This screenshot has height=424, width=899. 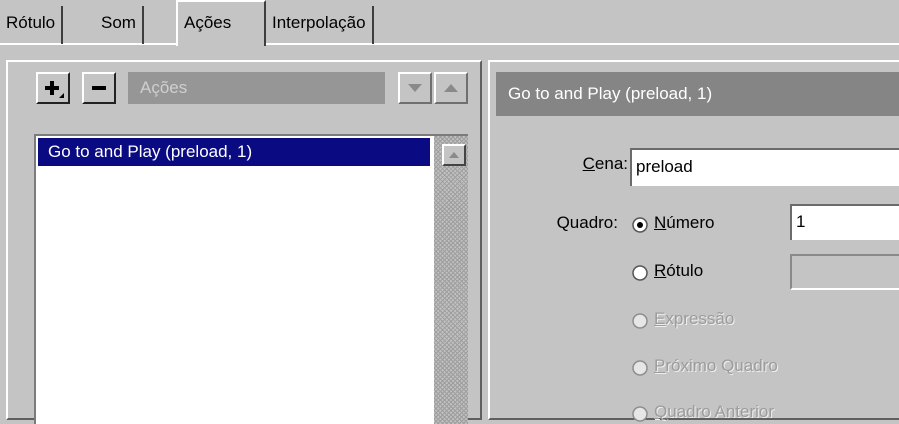 What do you see at coordinates (844, 222) in the screenshot?
I see `number-field: 1` at bounding box center [844, 222].